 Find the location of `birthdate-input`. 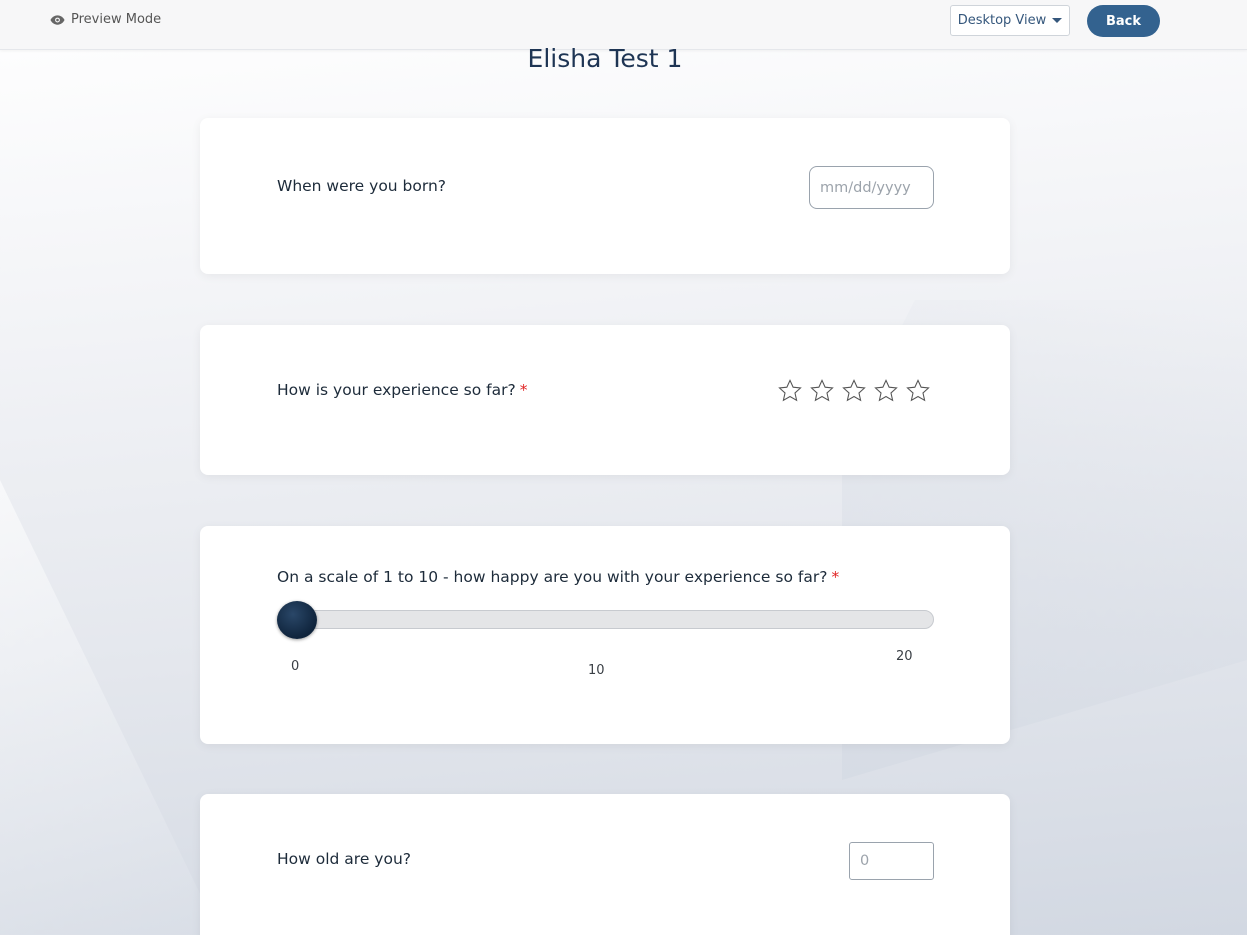

birthdate-input is located at coordinates (871, 187).